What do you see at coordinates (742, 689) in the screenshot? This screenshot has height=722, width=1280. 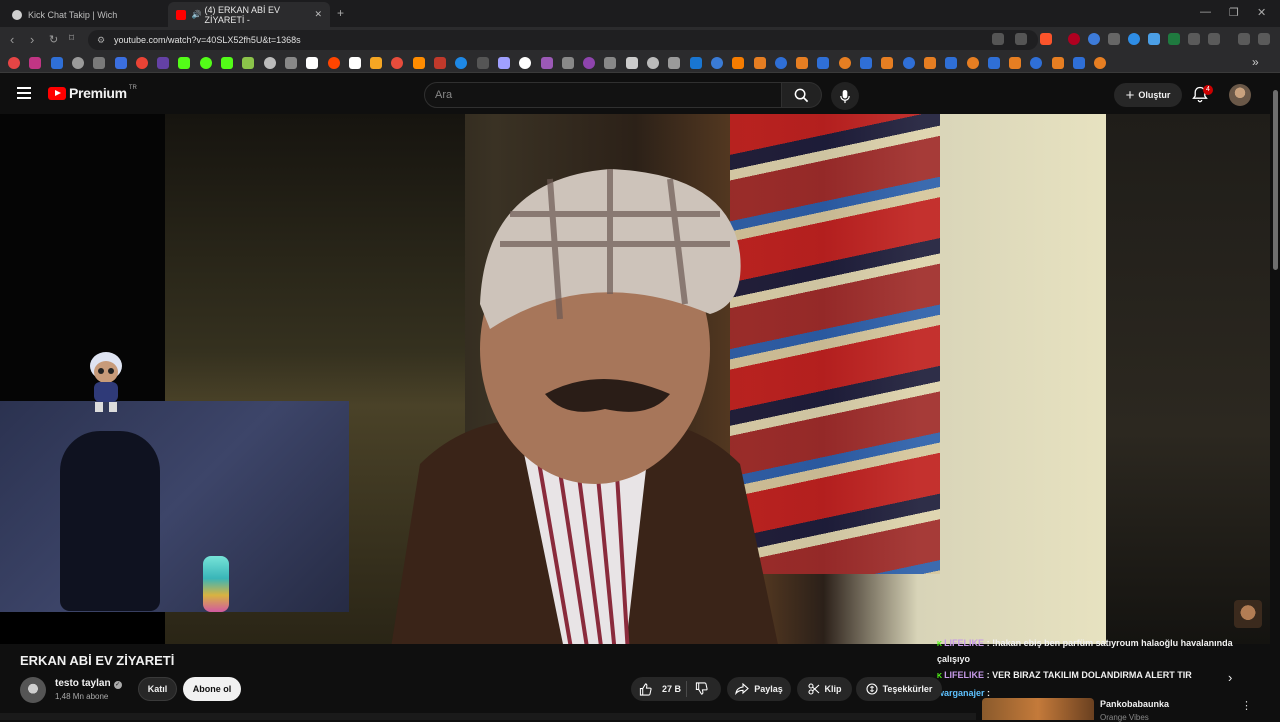 I see `share-arrow-icon` at bounding box center [742, 689].